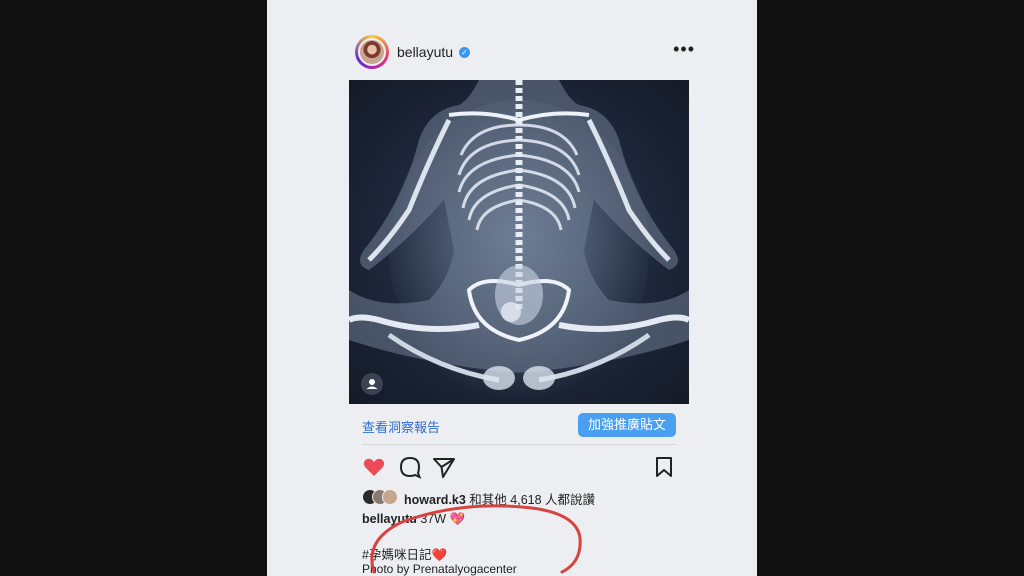 The width and height of the screenshot is (1024, 576). What do you see at coordinates (476, 539) in the screenshot?
I see `annotation-circle` at bounding box center [476, 539].